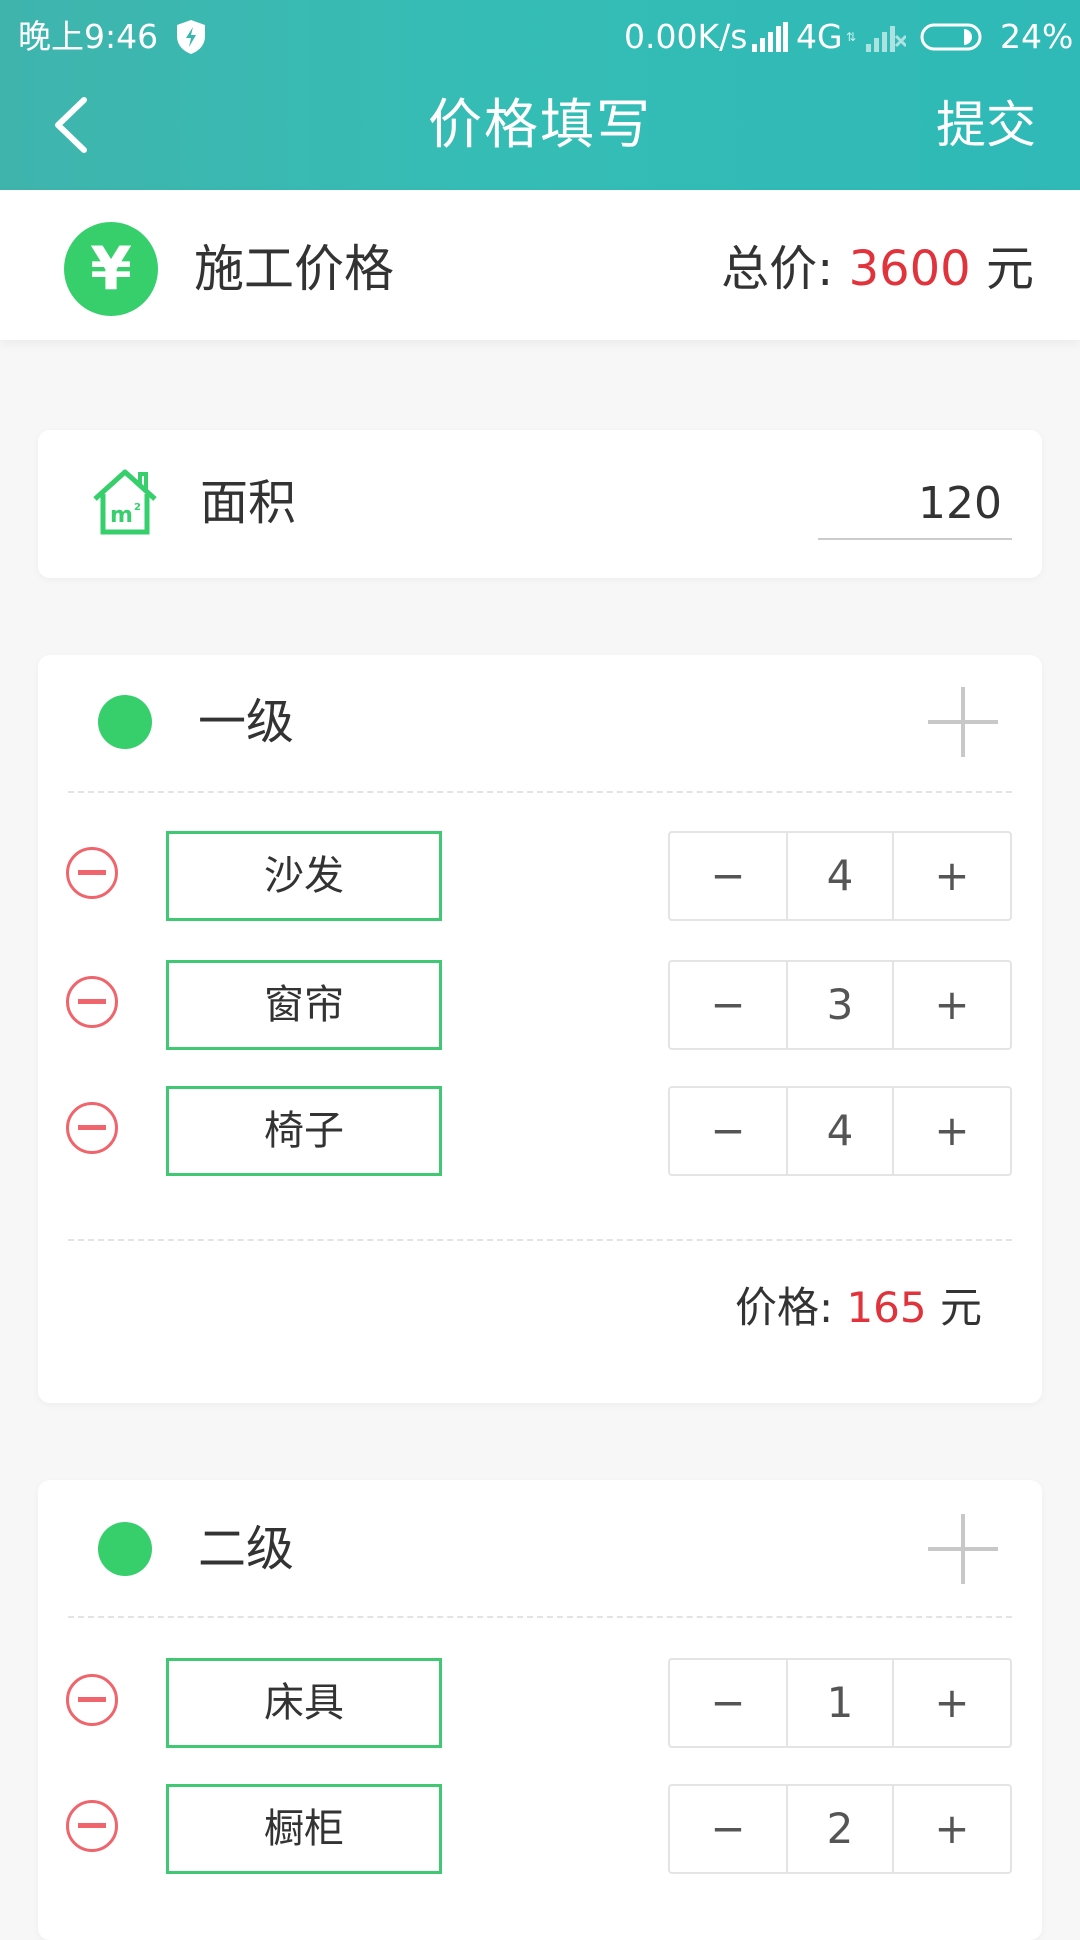  I want to click on level-title: 二级, so click(246, 1549).